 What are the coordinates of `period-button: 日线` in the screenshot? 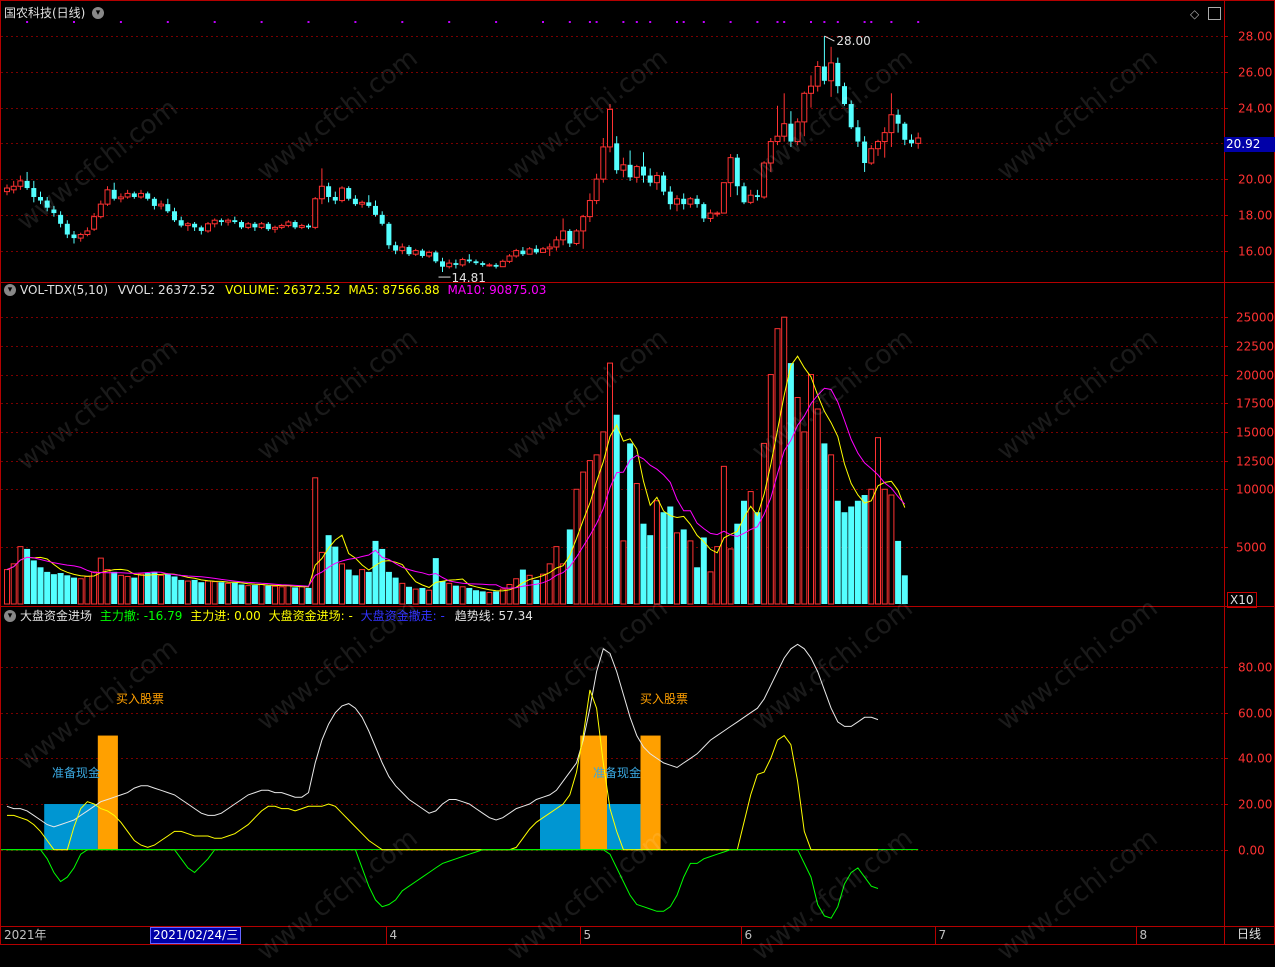 It's located at (1249, 934).